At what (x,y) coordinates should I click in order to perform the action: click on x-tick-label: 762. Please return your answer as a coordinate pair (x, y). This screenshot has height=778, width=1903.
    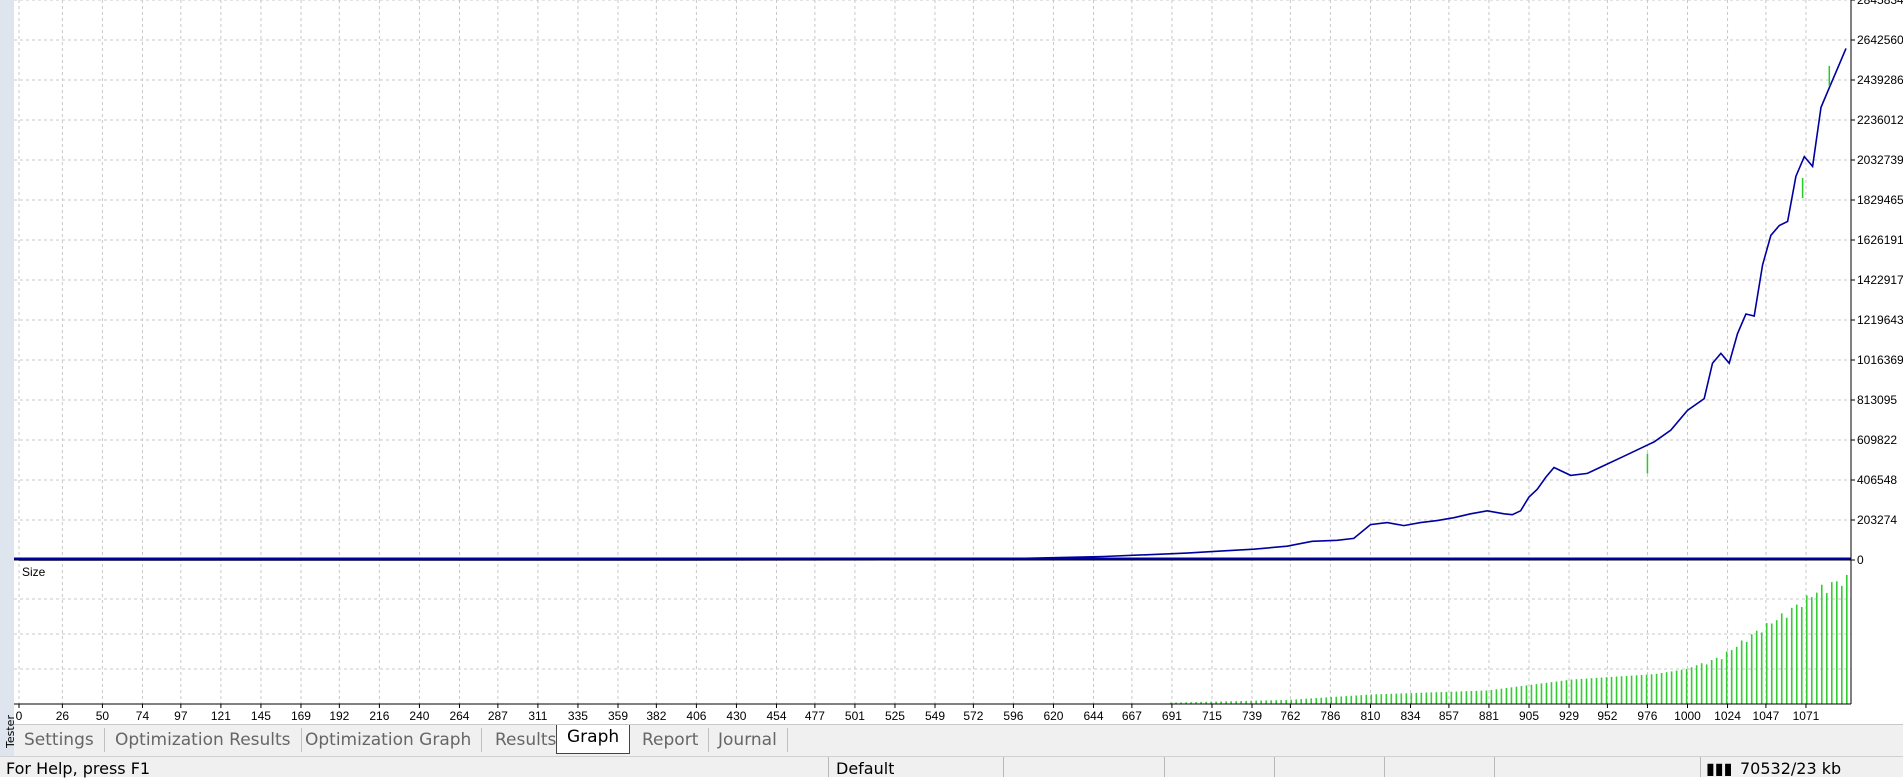
    Looking at the image, I should click on (1290, 716).